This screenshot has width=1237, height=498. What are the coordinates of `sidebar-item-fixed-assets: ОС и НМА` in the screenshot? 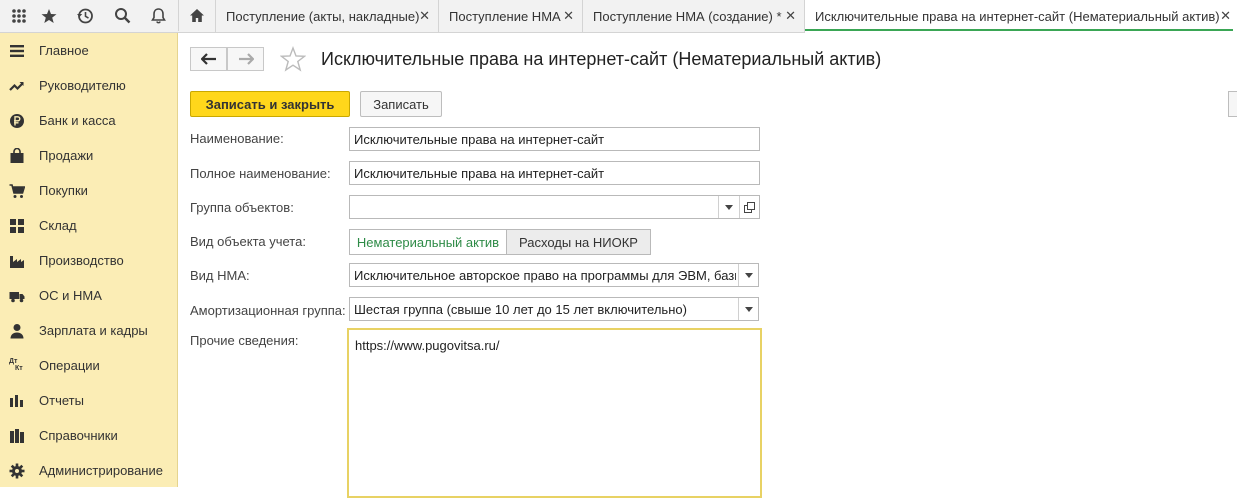 It's located at (89, 295).